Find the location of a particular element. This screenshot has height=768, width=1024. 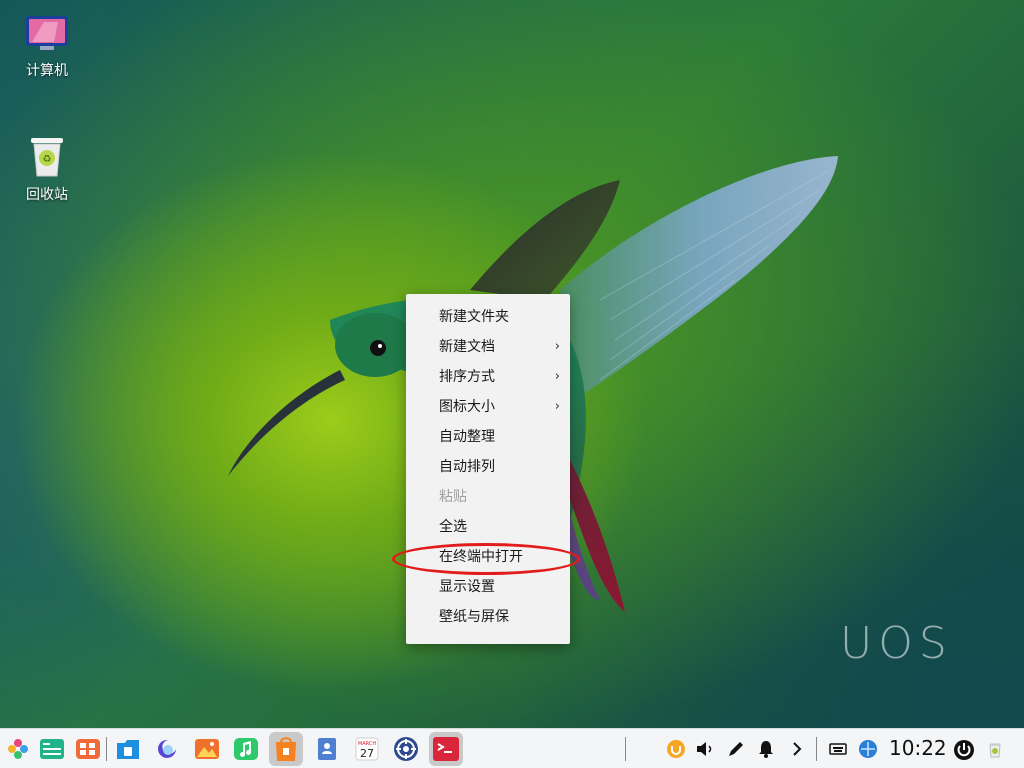

uos-watermark: UOS is located at coordinates (896, 643).